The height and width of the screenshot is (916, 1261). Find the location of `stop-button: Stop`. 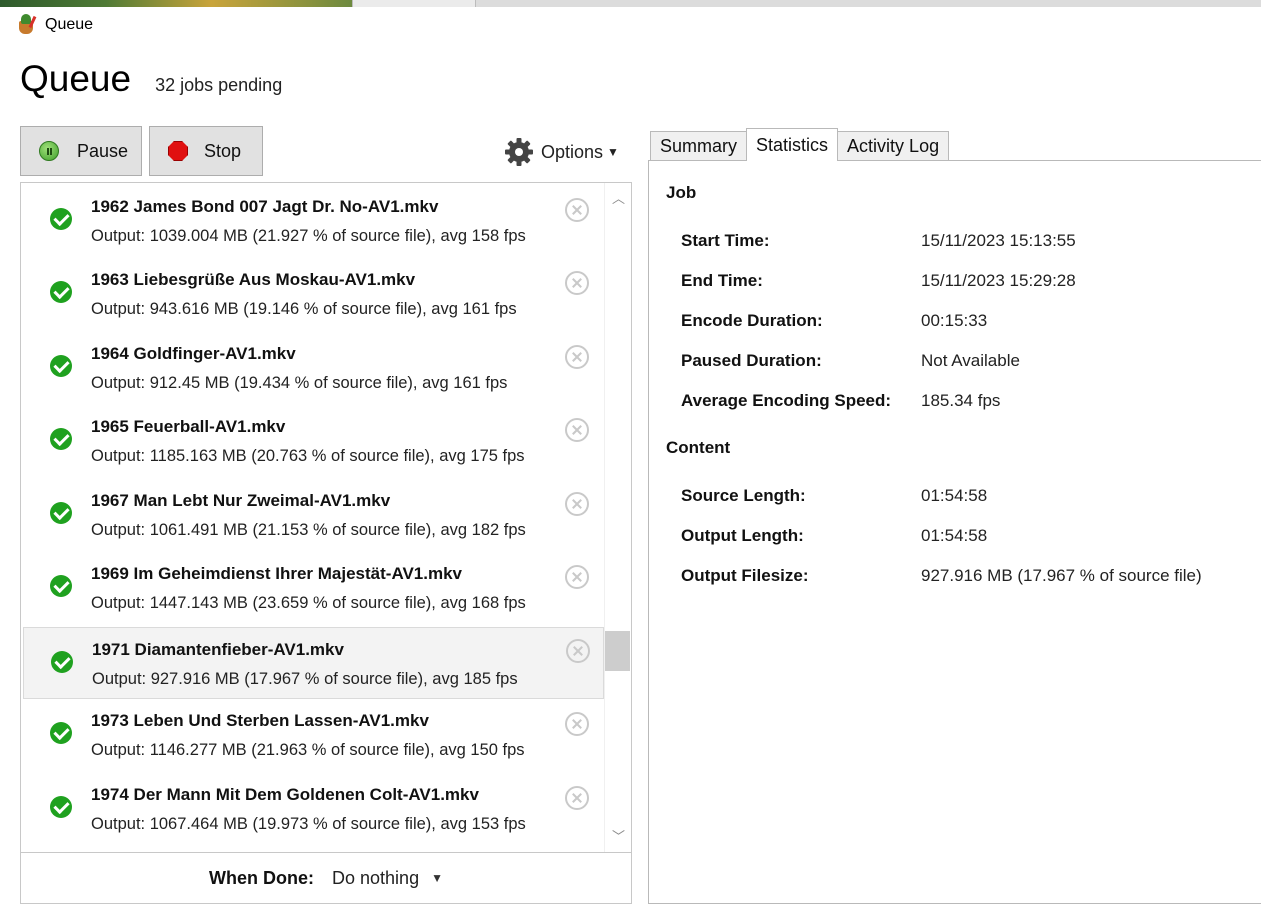

stop-button: Stop is located at coordinates (206, 151).